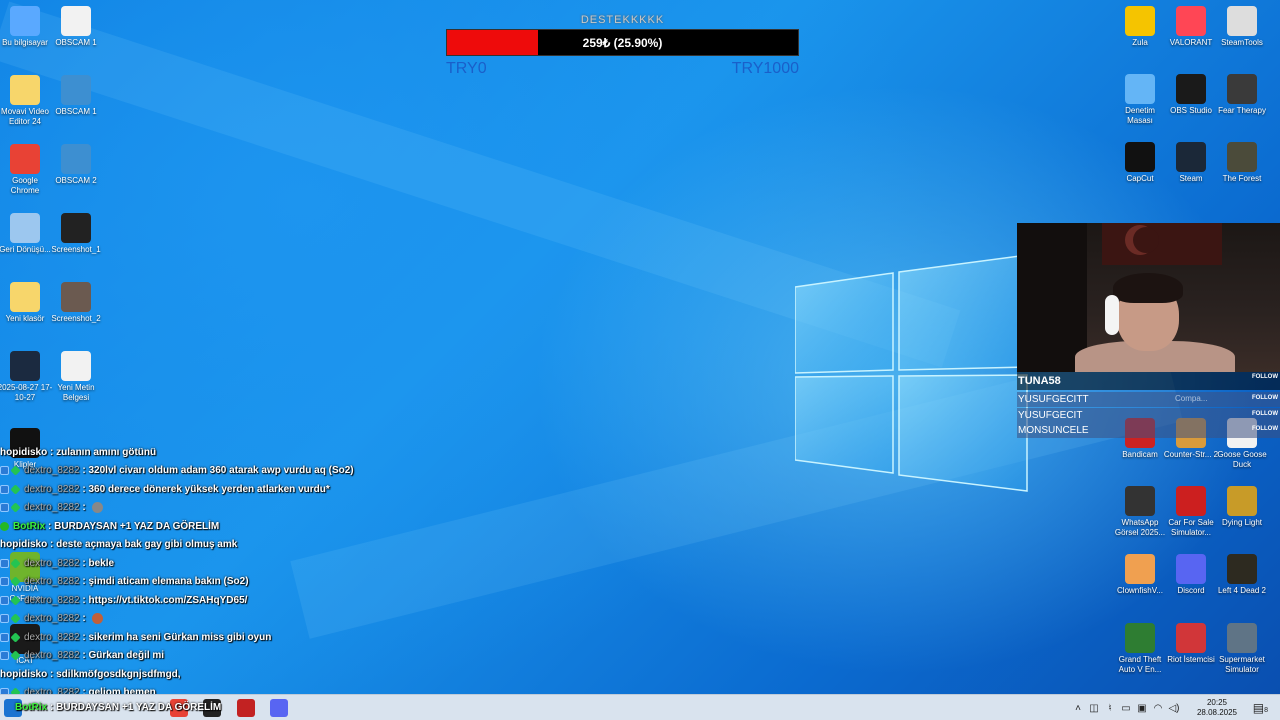  What do you see at coordinates (1158, 708) in the screenshot?
I see `wifi-icon: ◠` at bounding box center [1158, 708].